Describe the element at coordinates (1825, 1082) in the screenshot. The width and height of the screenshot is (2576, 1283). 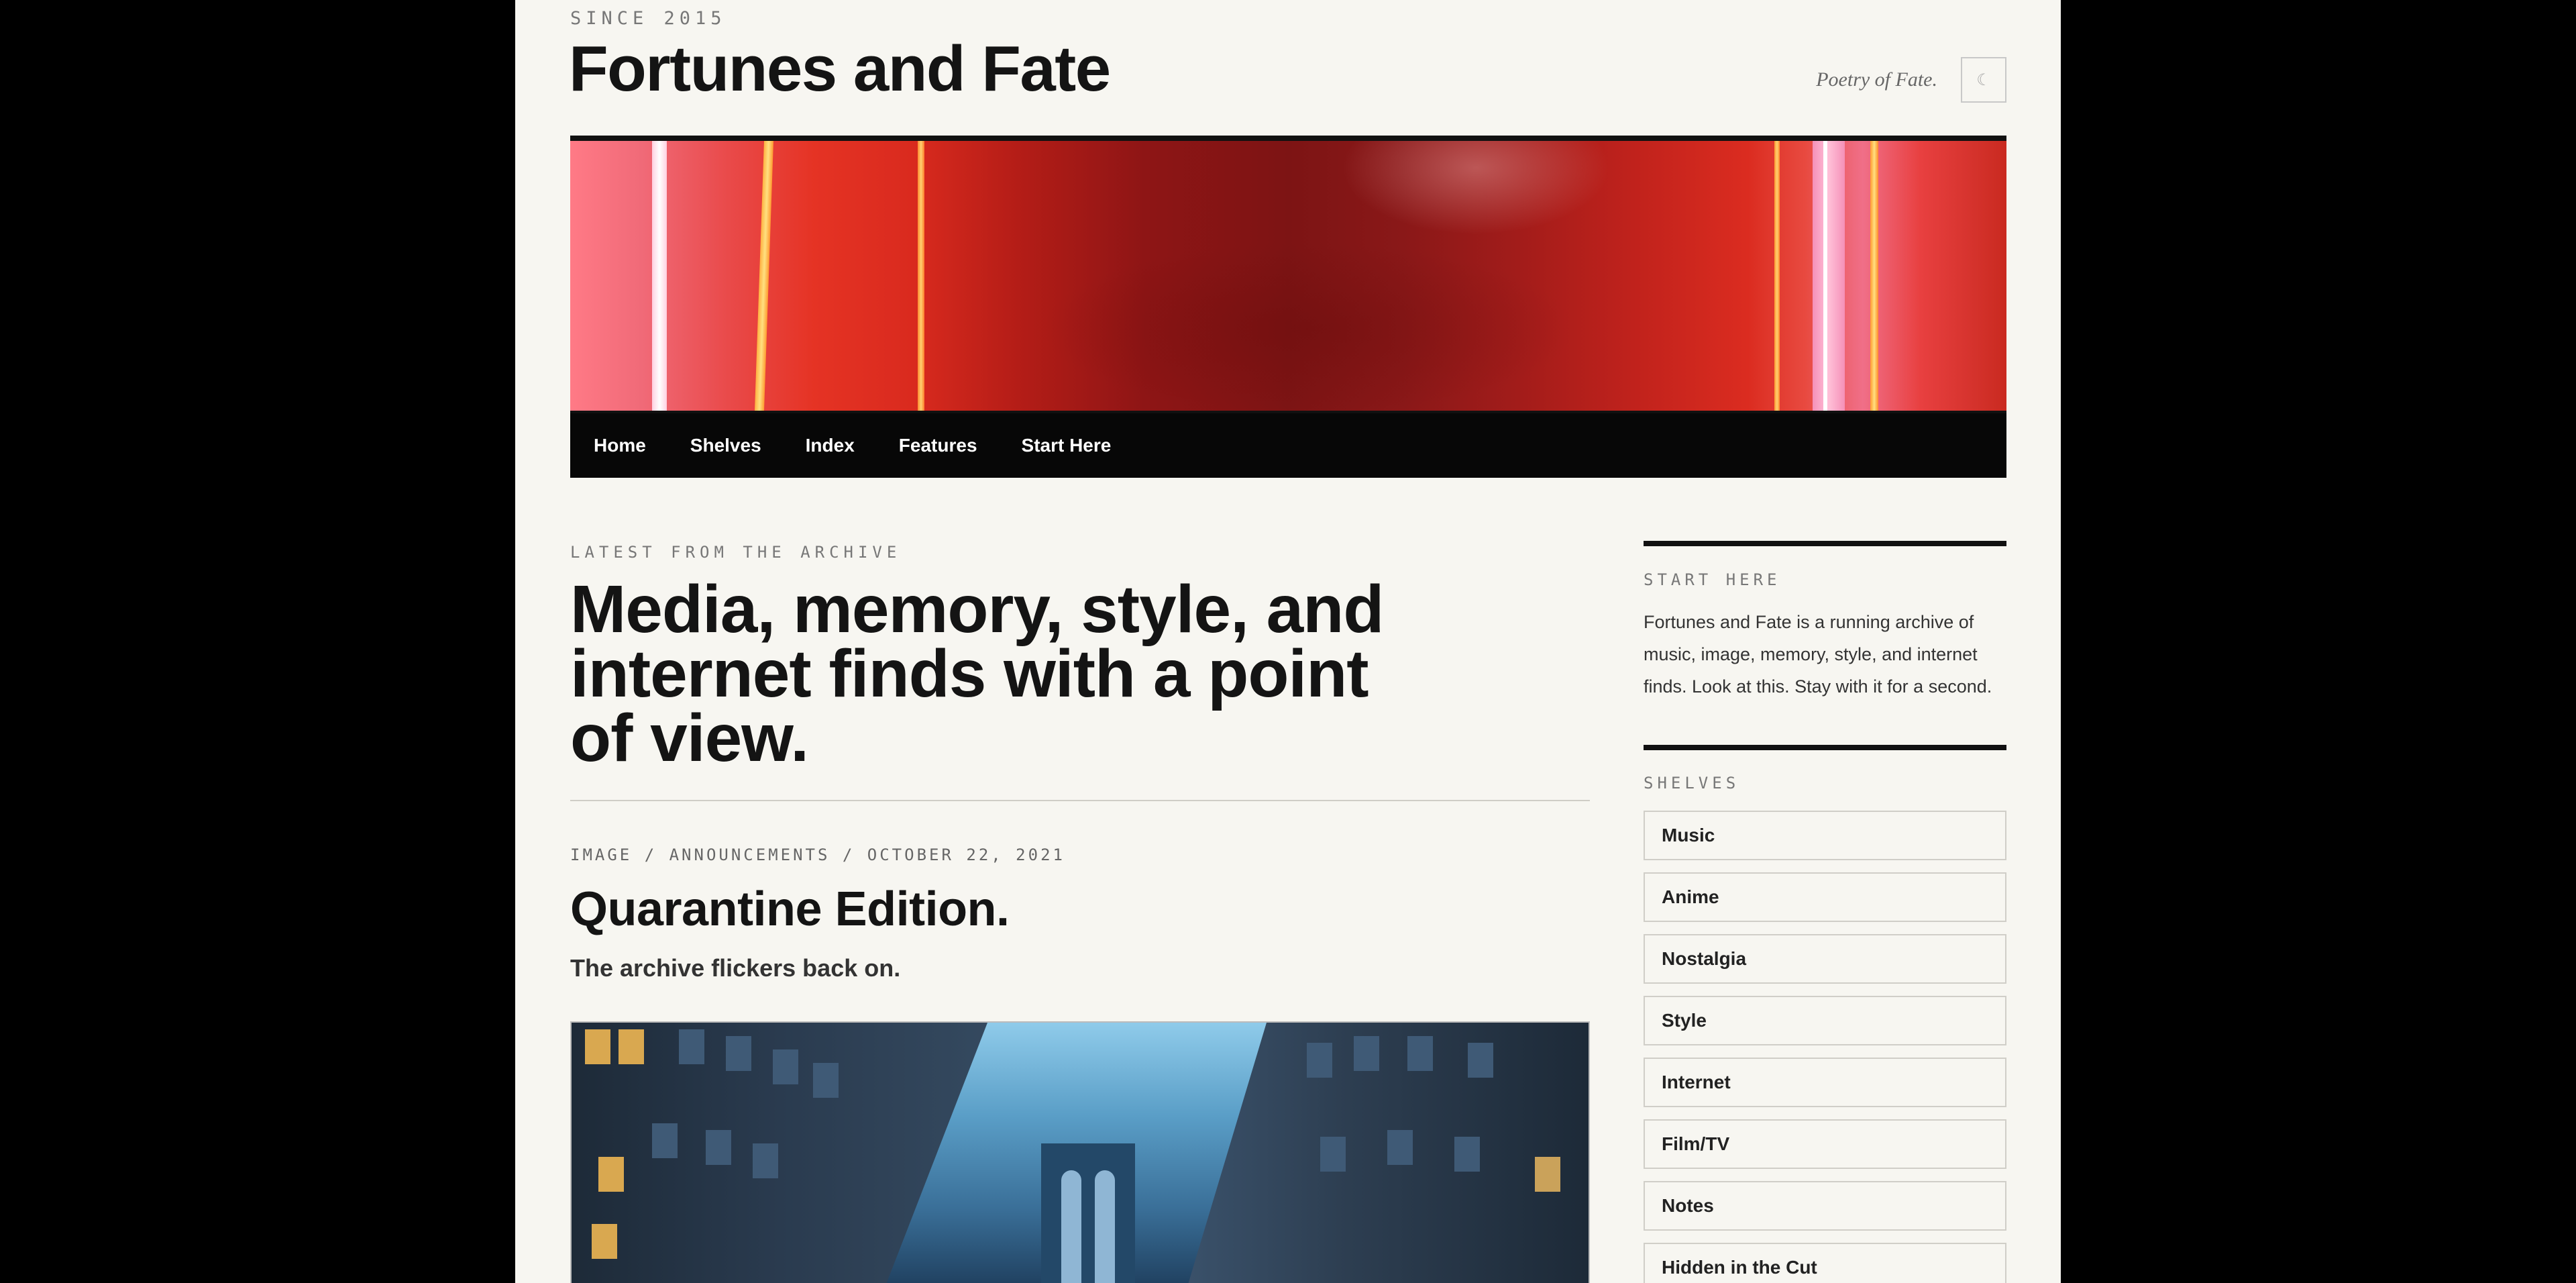
I see `shelf-internet: Internet` at that location.